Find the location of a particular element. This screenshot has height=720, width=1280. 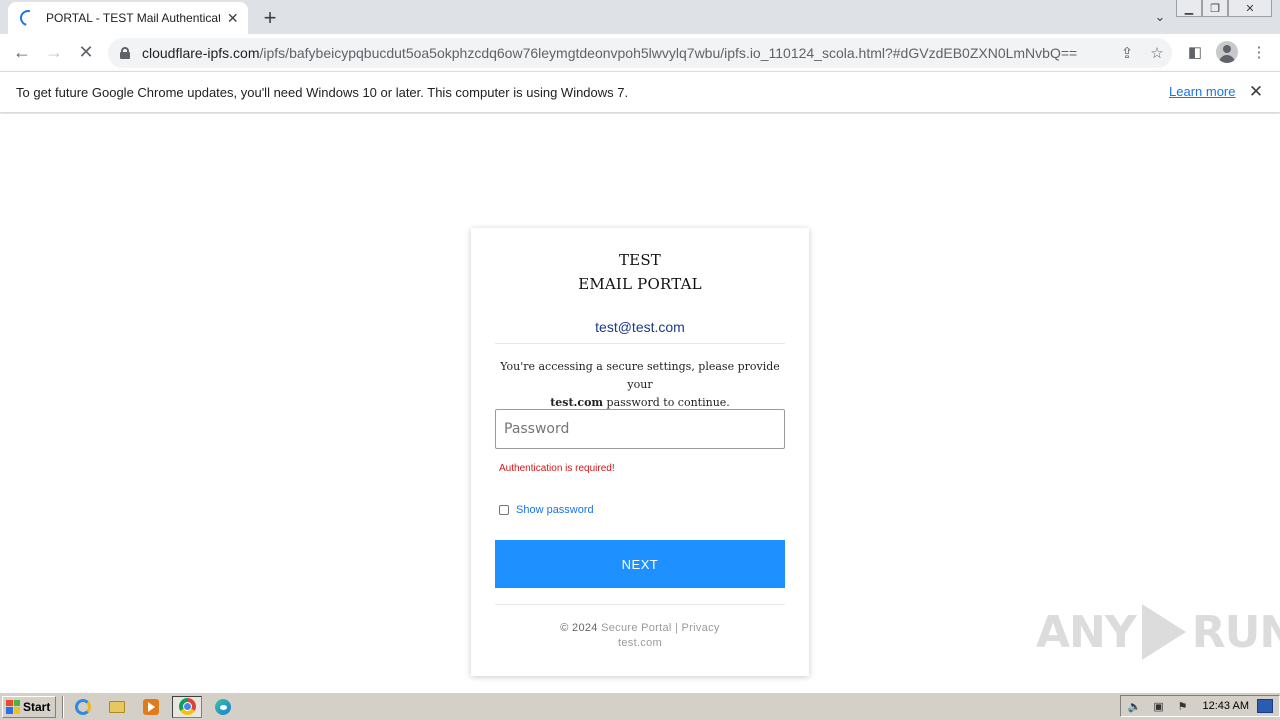

taskbar-separator is located at coordinates (63, 706).